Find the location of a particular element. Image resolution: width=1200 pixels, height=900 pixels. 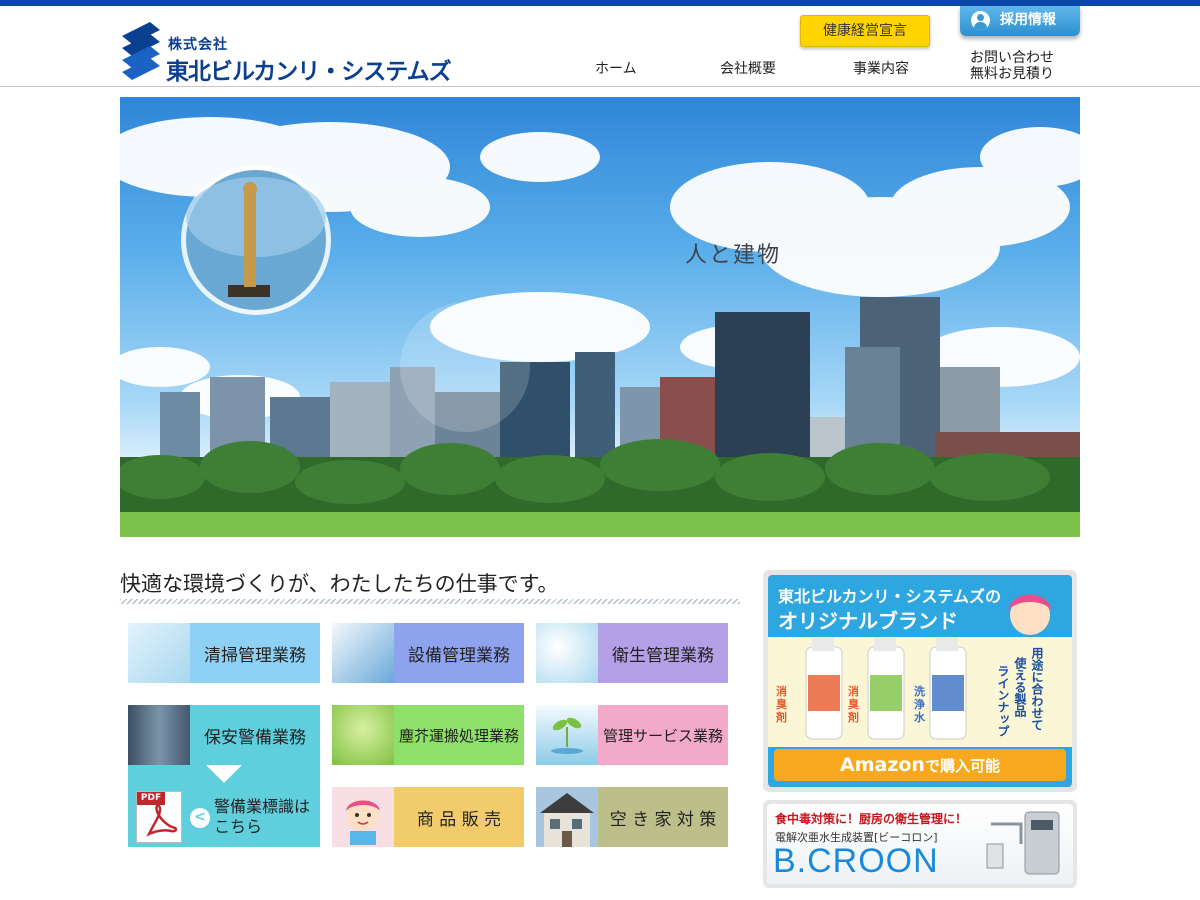

logo-kabushikigaisha: 株式会社 is located at coordinates (198, 45).